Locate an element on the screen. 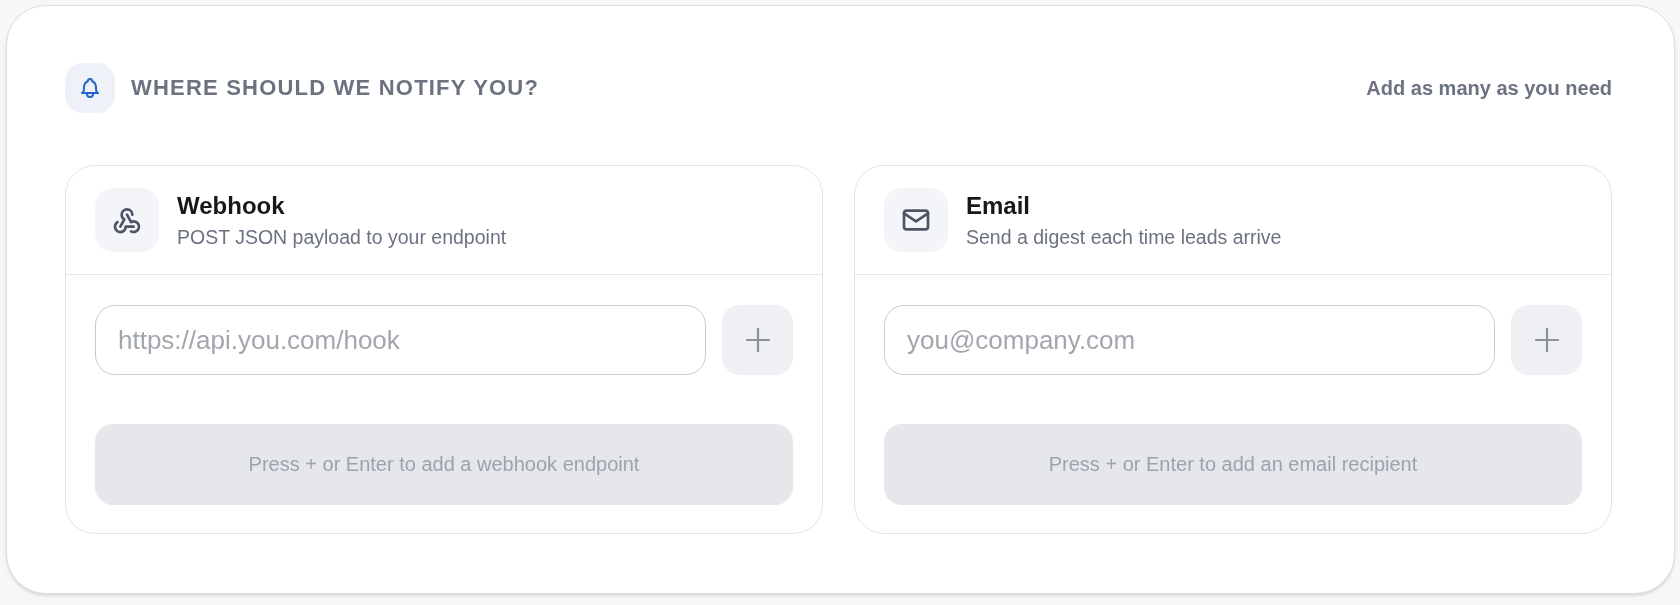  url-field: https://api.you.com/hook is located at coordinates (400, 340).